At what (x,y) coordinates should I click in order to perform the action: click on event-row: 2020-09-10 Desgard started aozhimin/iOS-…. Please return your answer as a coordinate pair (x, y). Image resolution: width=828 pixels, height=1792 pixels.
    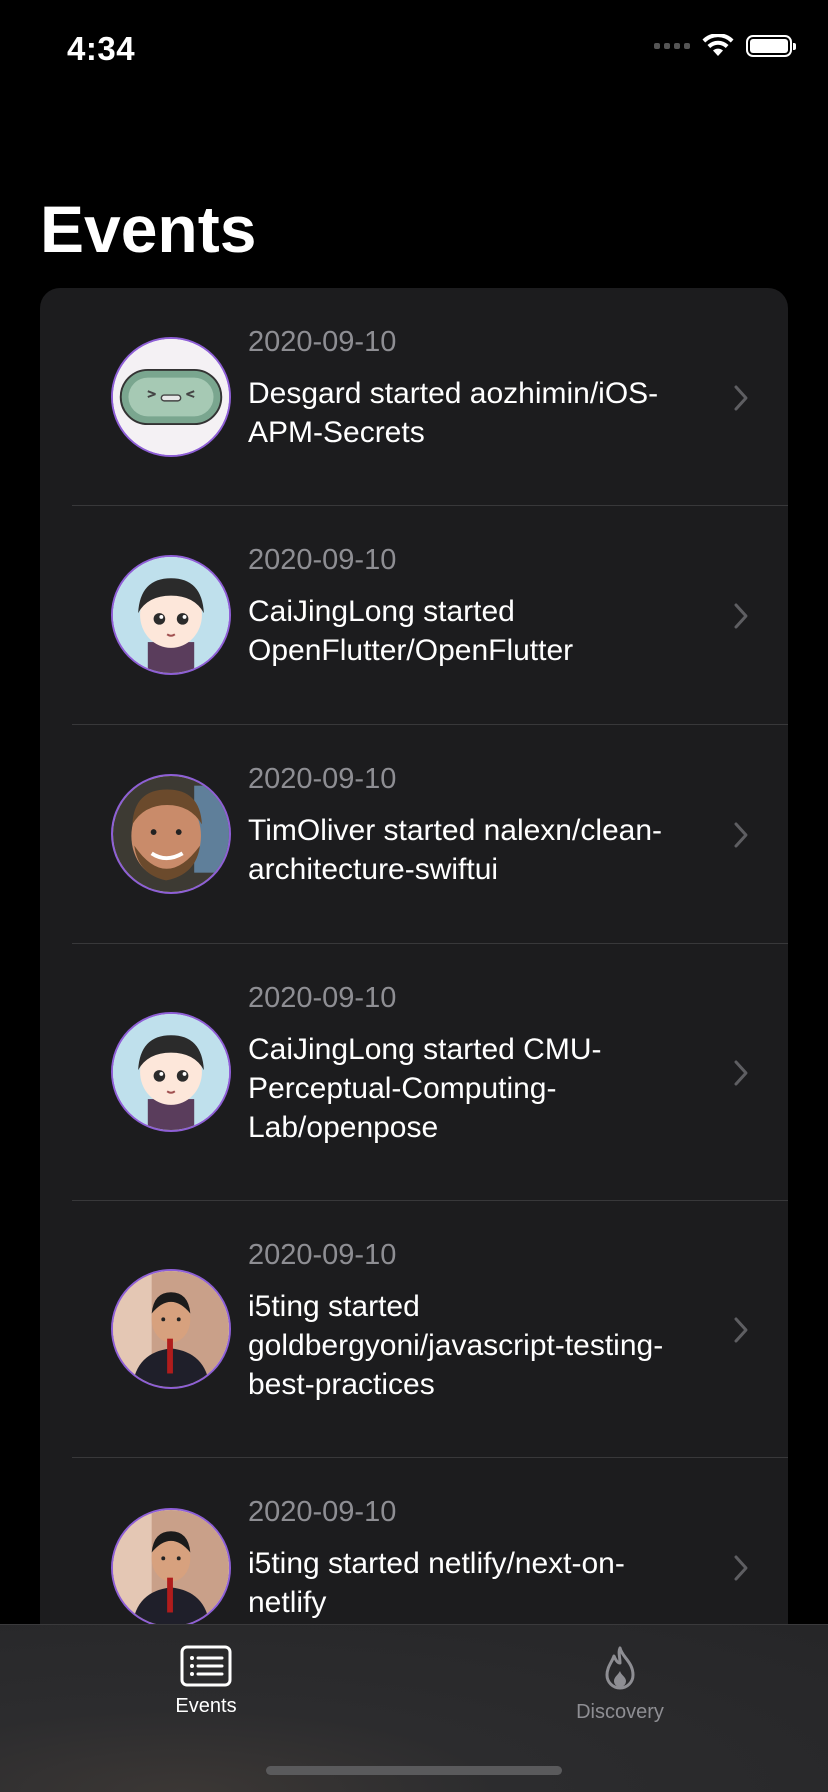
    Looking at the image, I should click on (414, 397).